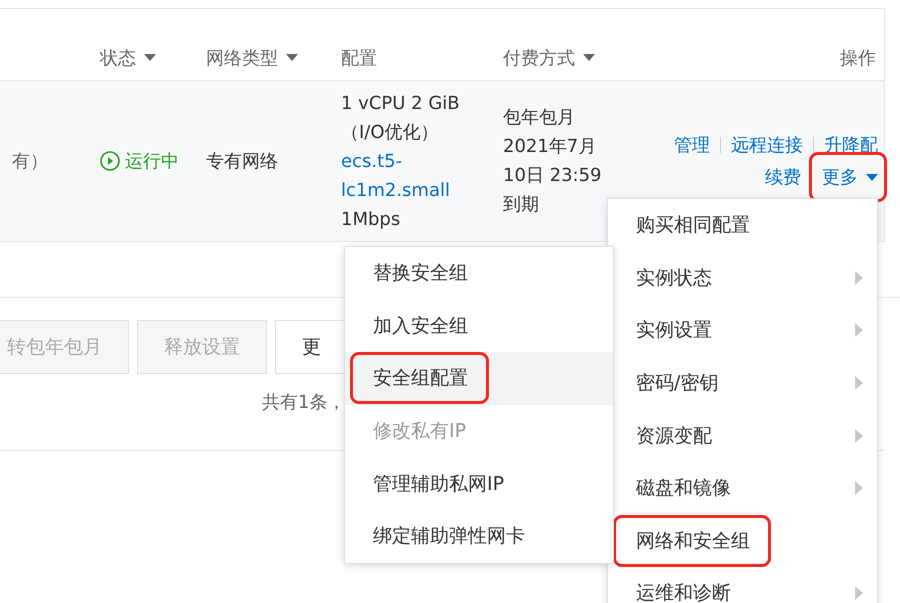 Image resolution: width=900 pixels, height=603 pixels. Describe the element at coordinates (568, 58) in the screenshot. I see `column-header: 付费方式` at that location.